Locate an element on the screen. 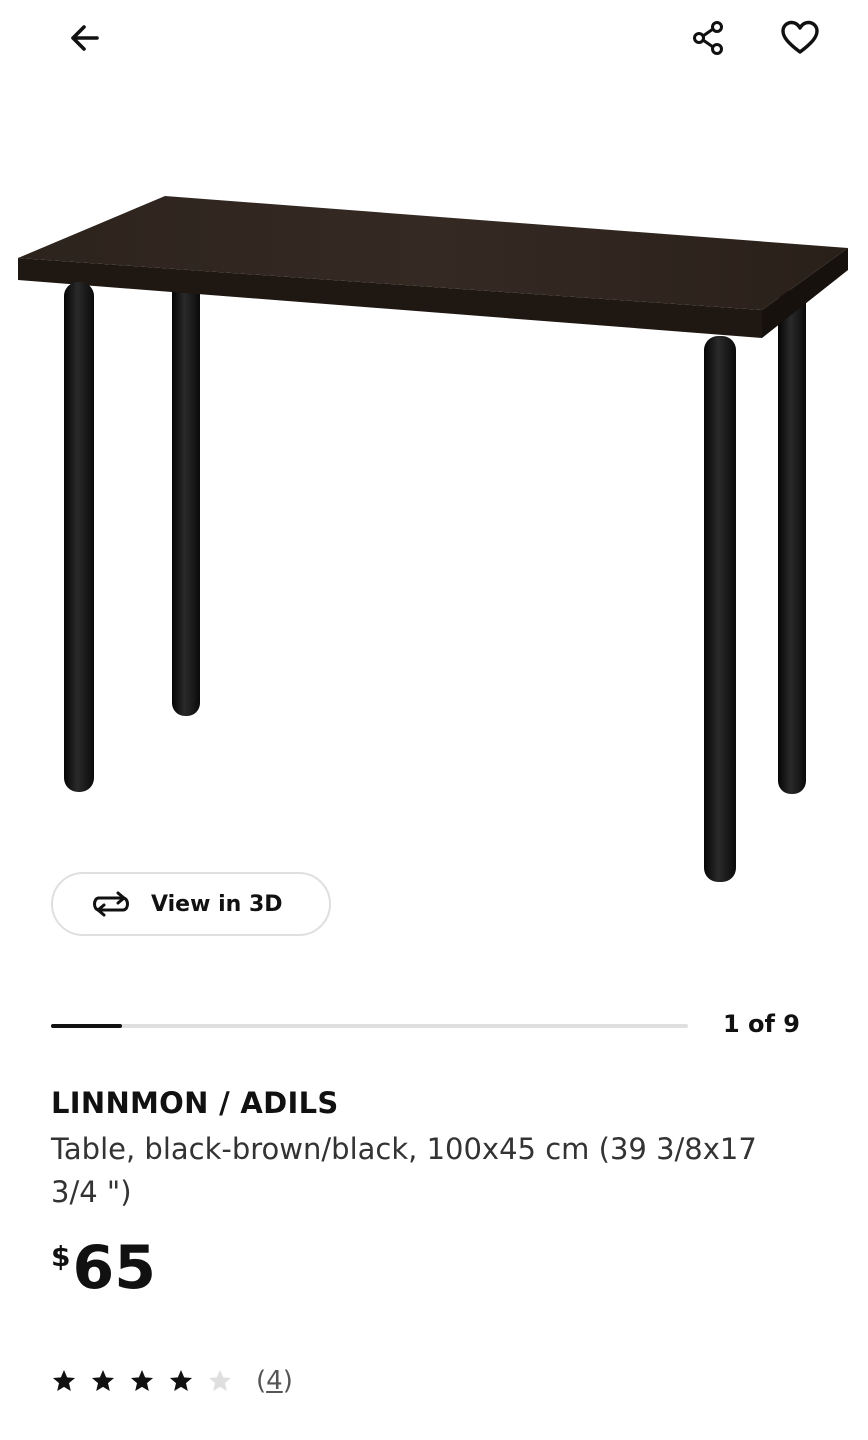 This screenshot has height=1440, width=868. favorite-button is located at coordinates (800, 38).